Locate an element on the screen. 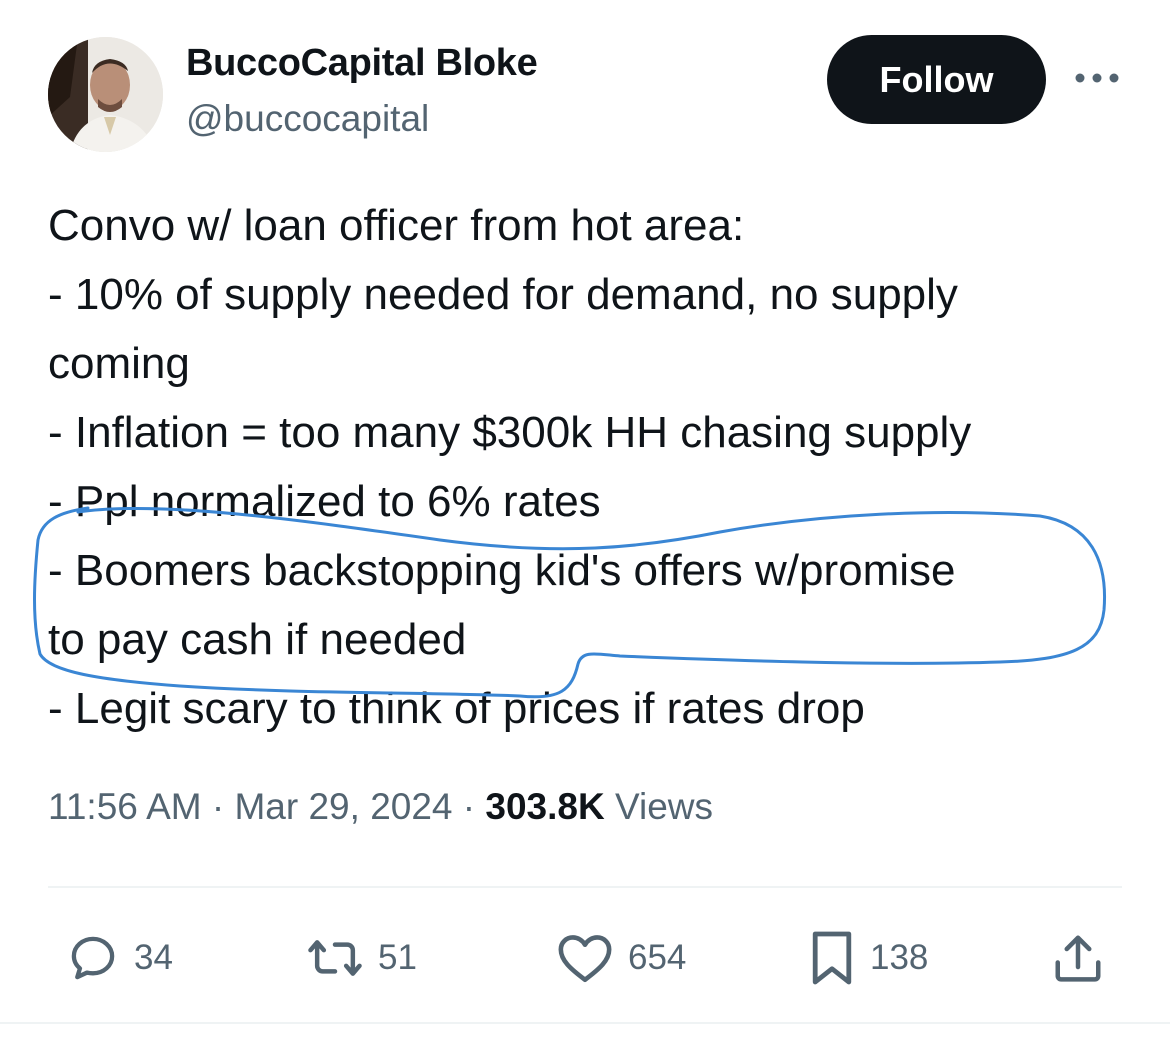 The height and width of the screenshot is (1056, 1170). tweet-line: to pay cash if needed is located at coordinates (257, 639).